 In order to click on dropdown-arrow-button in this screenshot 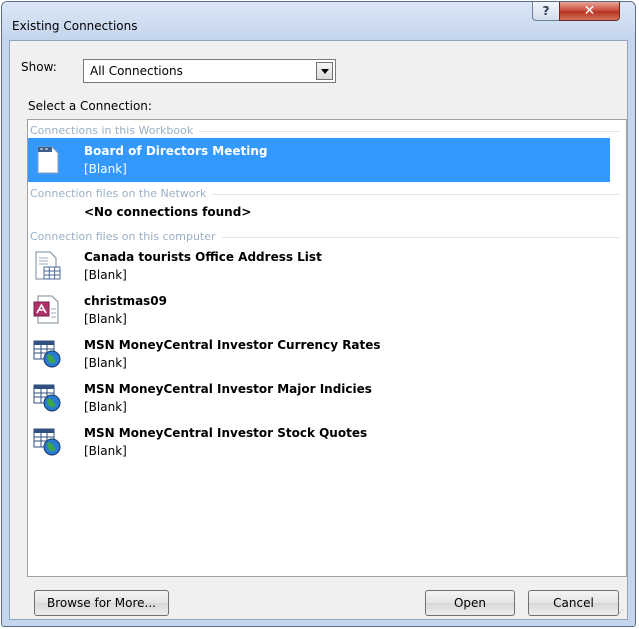, I will do `click(324, 71)`.